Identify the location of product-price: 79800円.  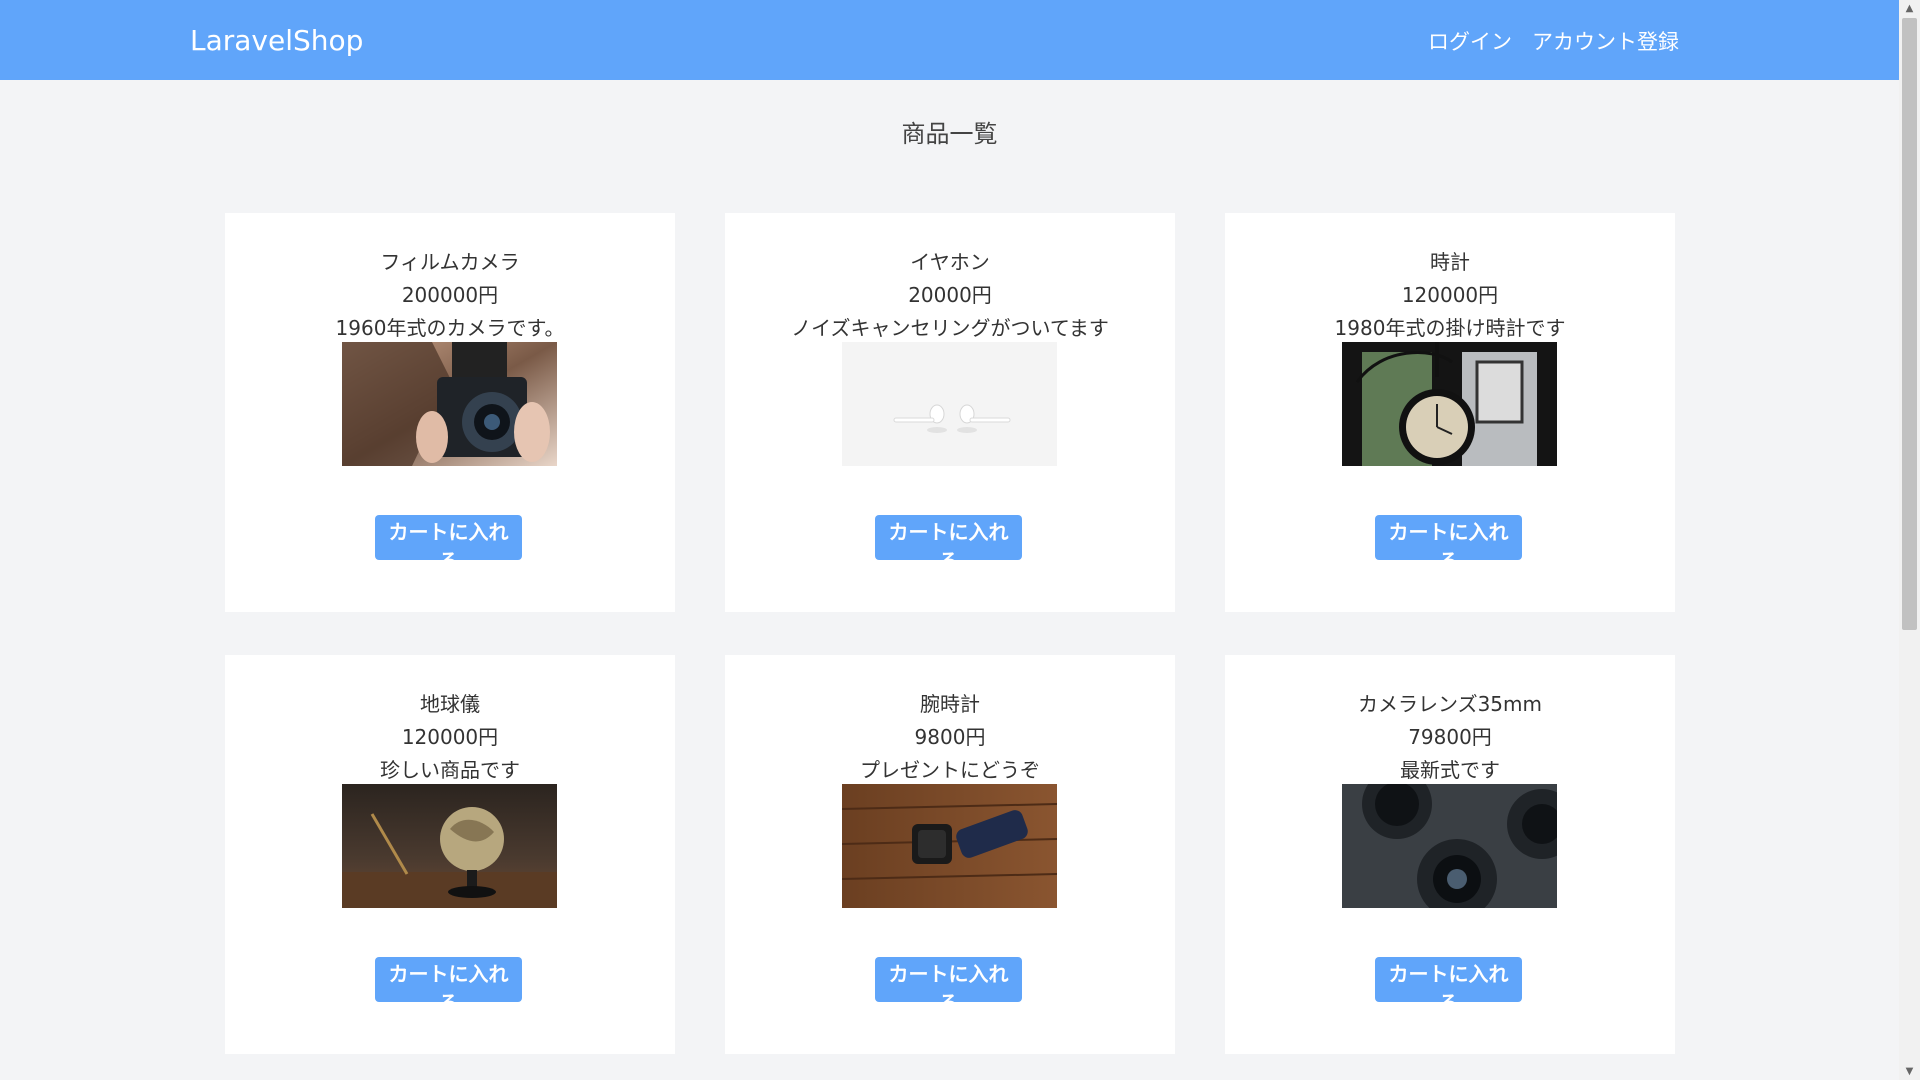
(1450, 737).